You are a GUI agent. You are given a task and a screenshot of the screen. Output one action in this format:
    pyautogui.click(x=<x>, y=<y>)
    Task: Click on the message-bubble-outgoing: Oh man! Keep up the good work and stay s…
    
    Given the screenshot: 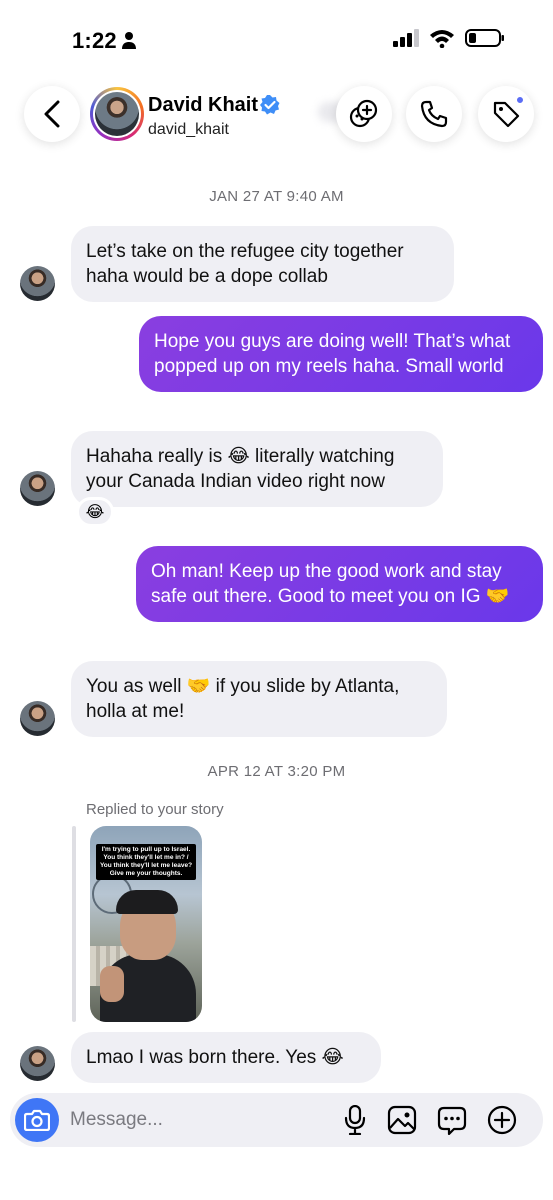 What is the action you would take?
    pyautogui.click(x=339, y=584)
    